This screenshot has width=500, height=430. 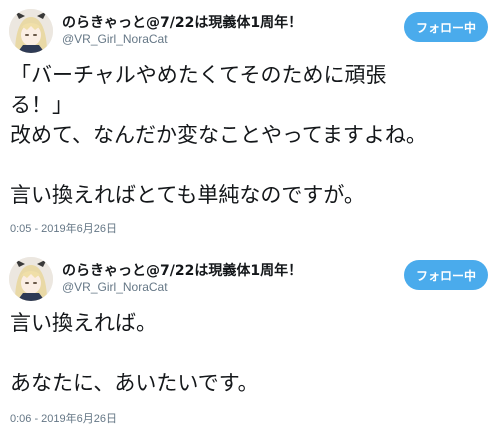 I want to click on timestamp: 0:06 - 2019年6月26日, so click(x=63, y=418).